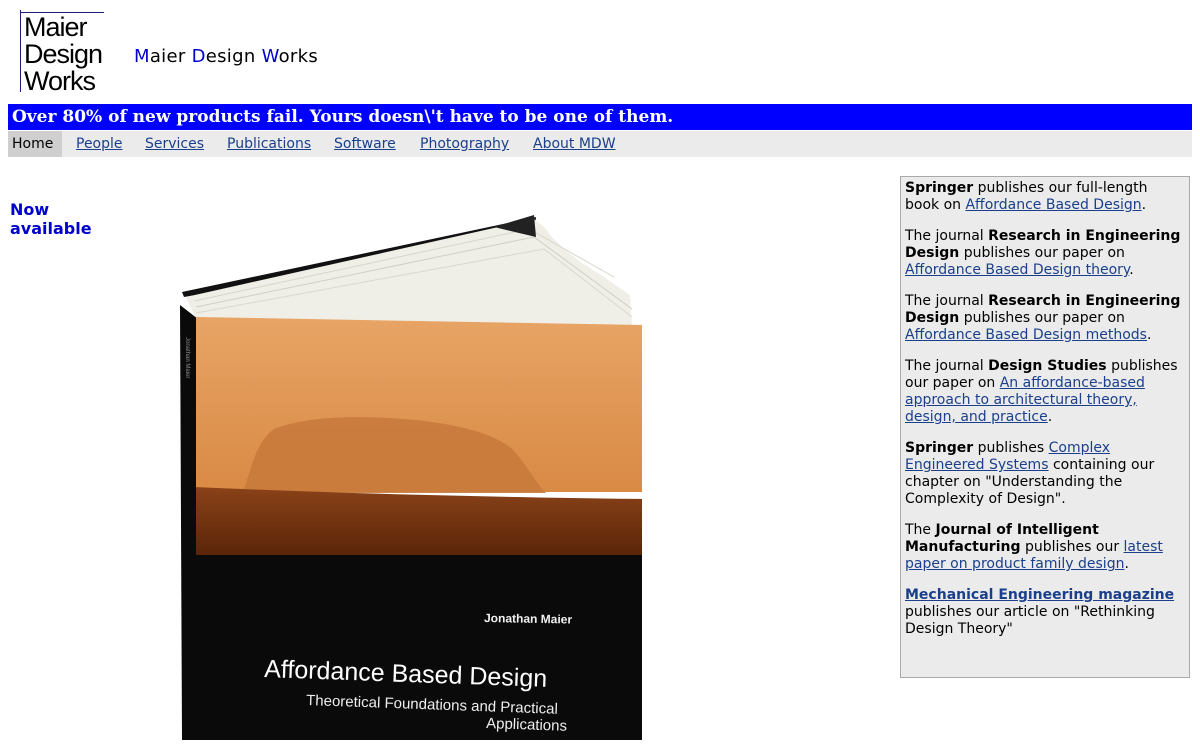  Describe the element at coordinates (51, 228) in the screenshot. I see `now-available-line: available` at that location.